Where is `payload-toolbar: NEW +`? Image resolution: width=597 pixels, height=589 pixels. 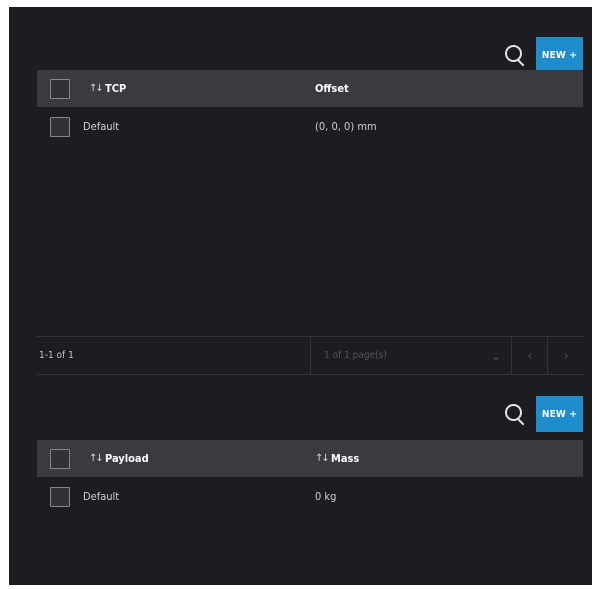 payload-toolbar: NEW + is located at coordinates (543, 414).